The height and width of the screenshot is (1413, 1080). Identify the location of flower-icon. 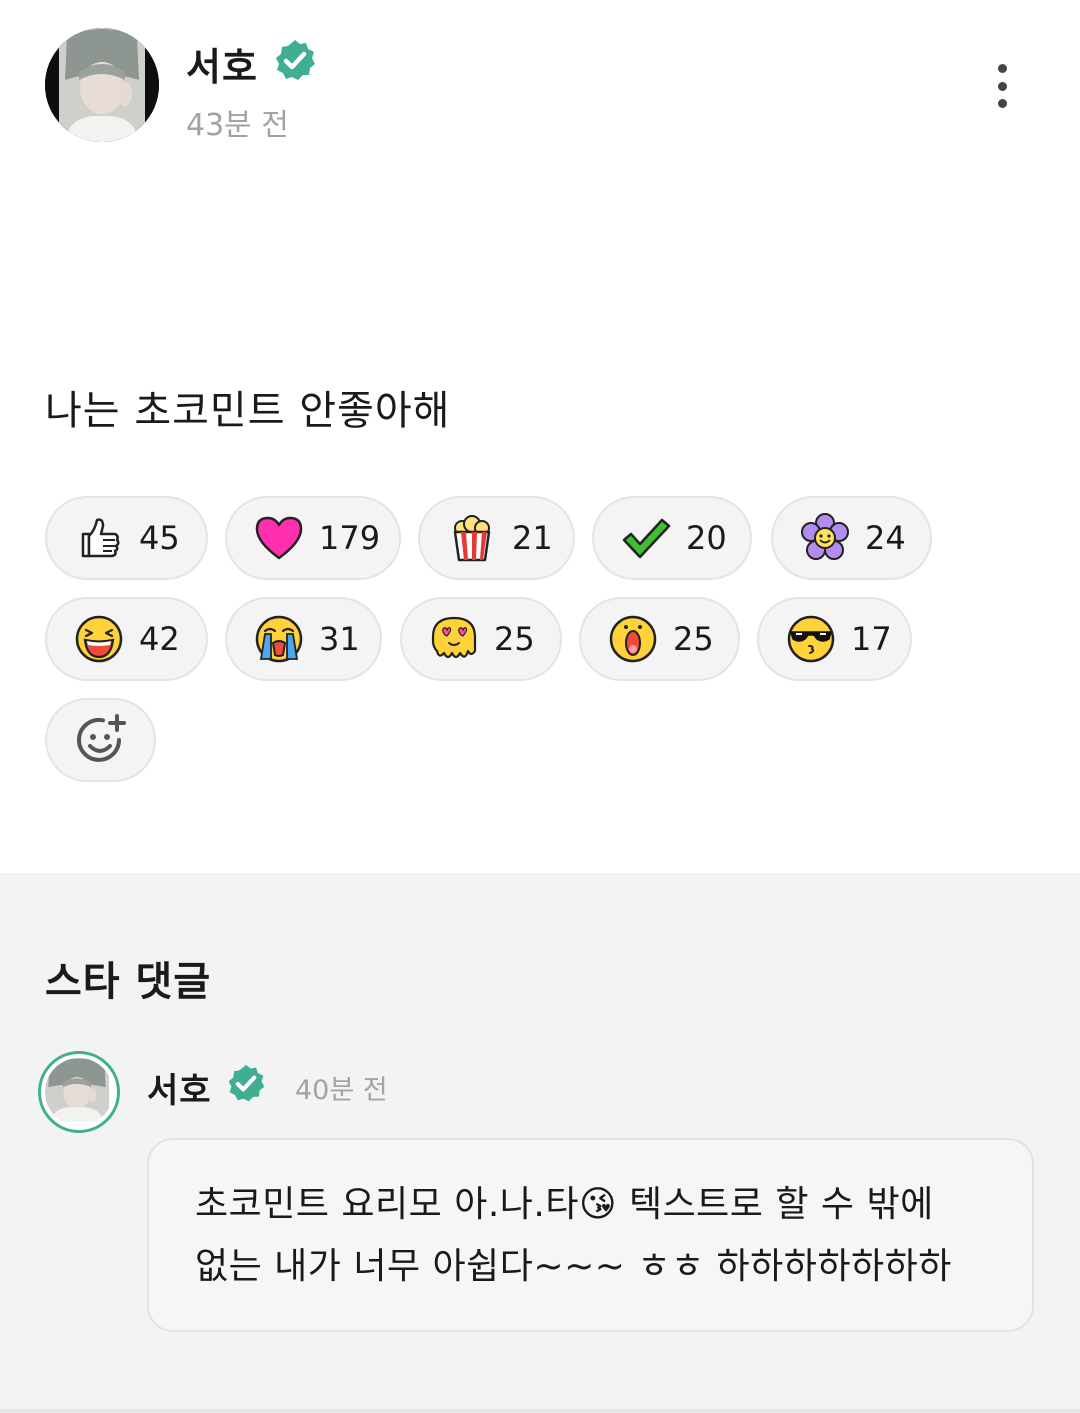
(825, 536).